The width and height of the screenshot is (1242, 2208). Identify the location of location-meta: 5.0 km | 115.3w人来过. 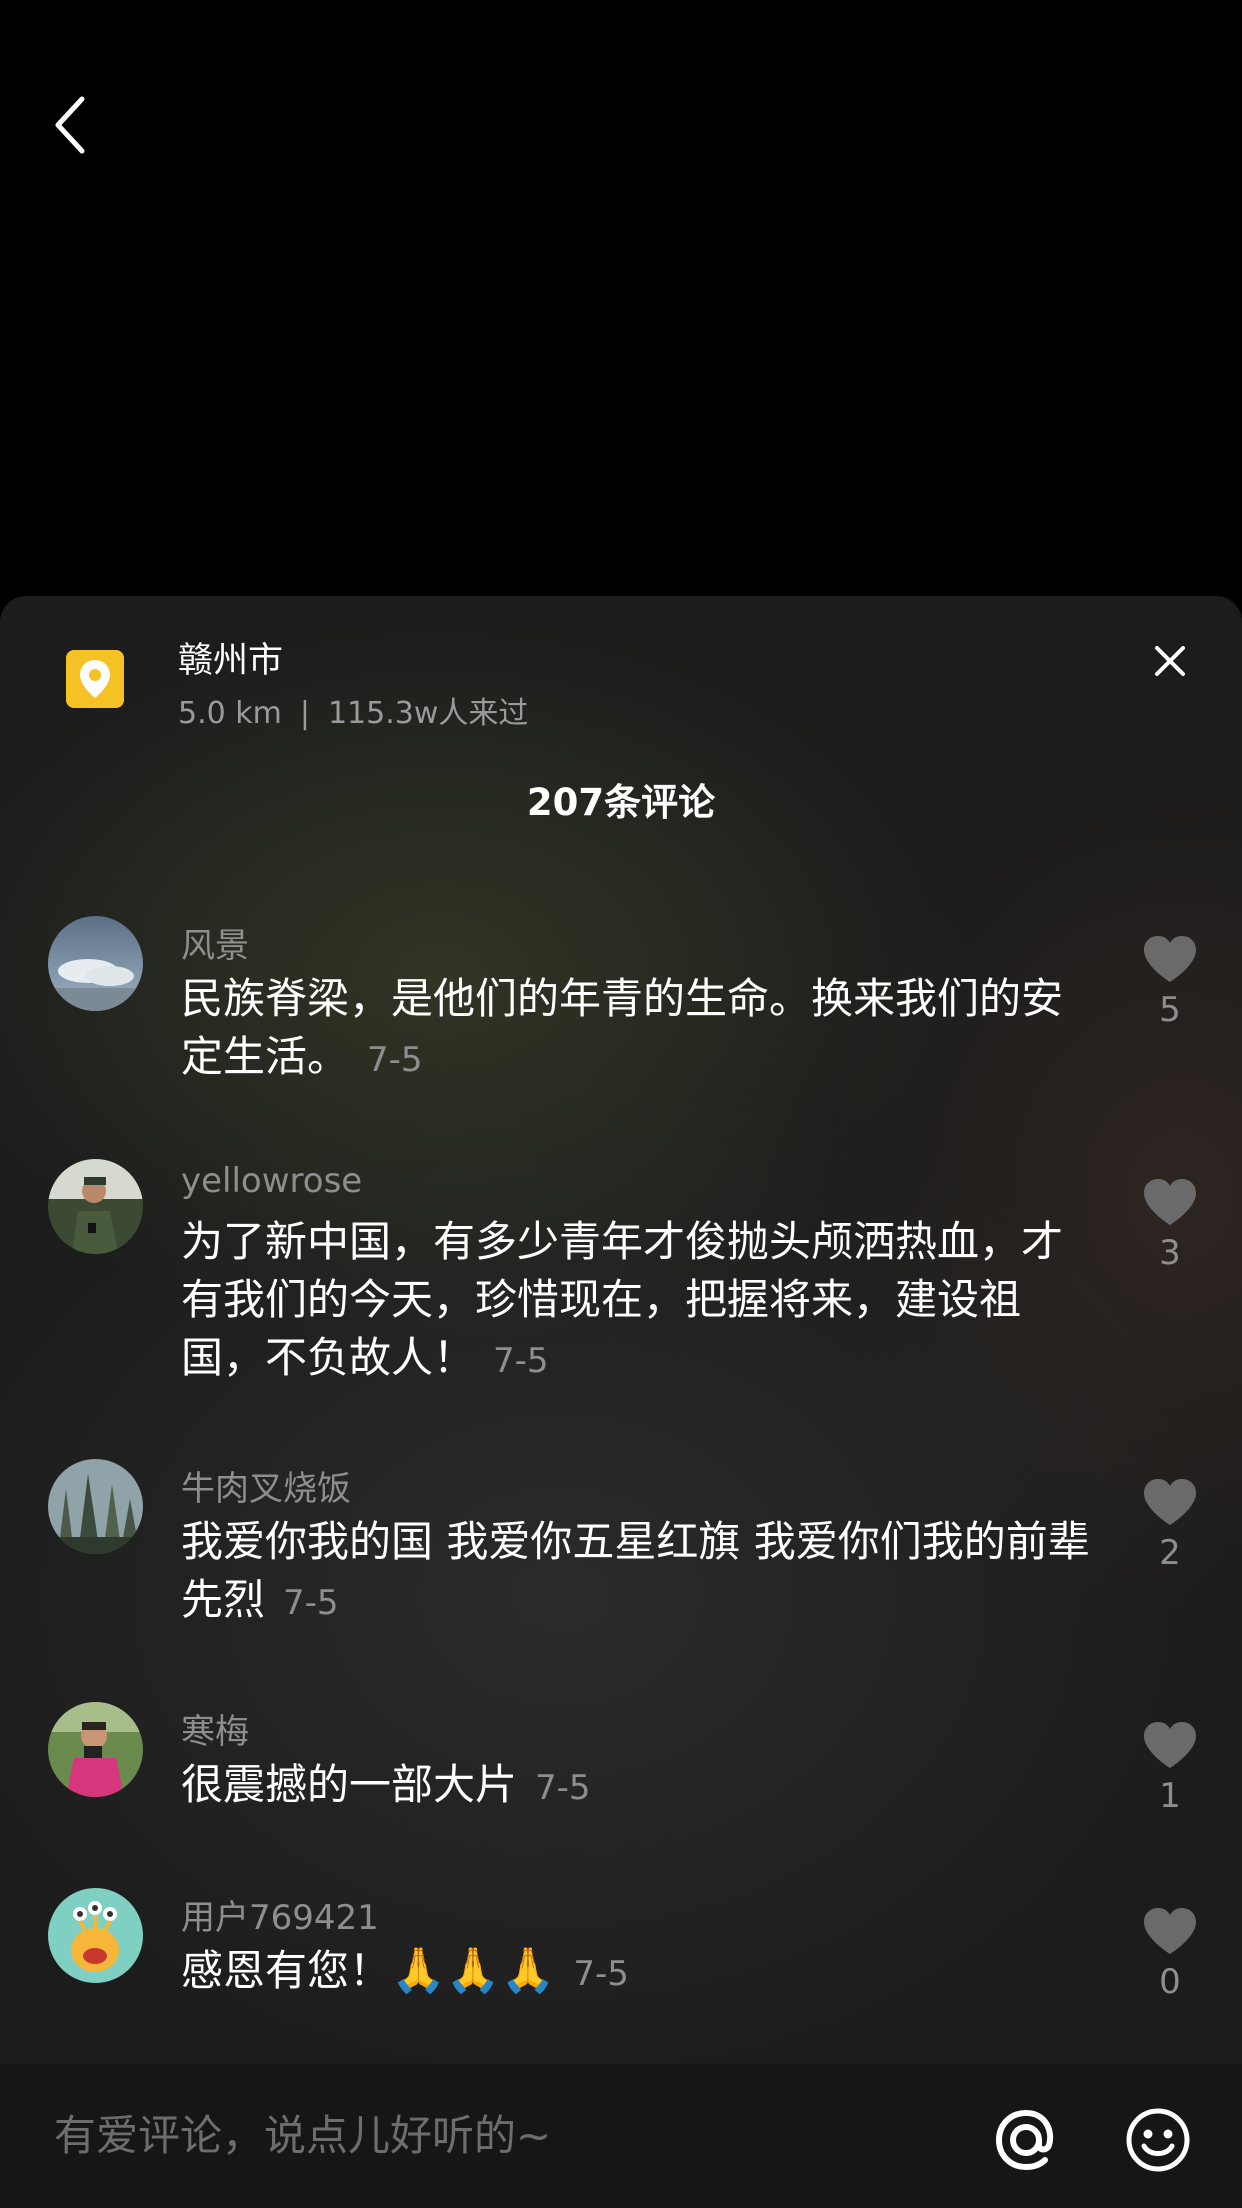
(353, 710).